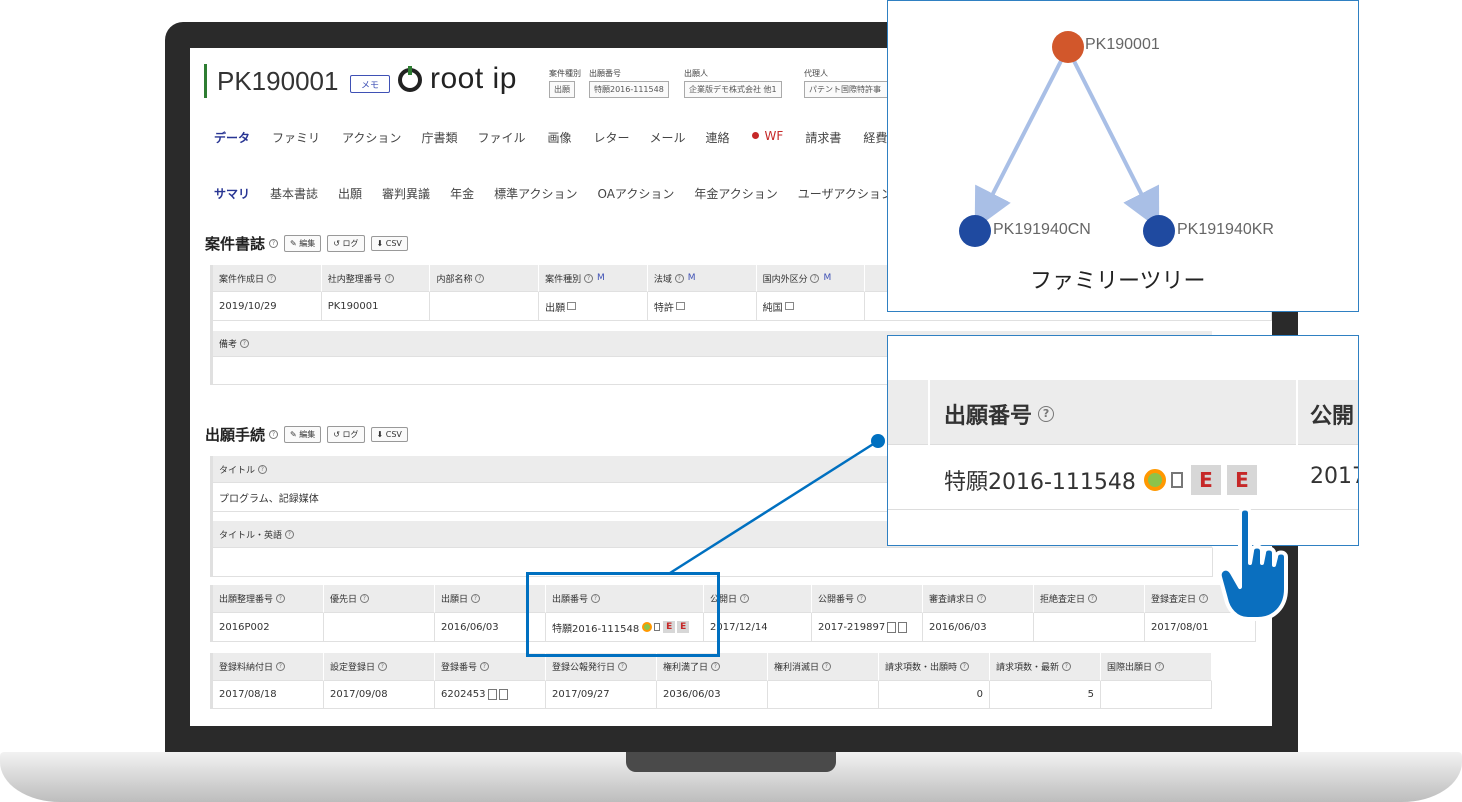 Image resolution: width=1462 pixels, height=802 pixels. I want to click on family-tree-panel: PK190001 PK191940CN PK191940KR ファミリーツリー, so click(1123, 156).